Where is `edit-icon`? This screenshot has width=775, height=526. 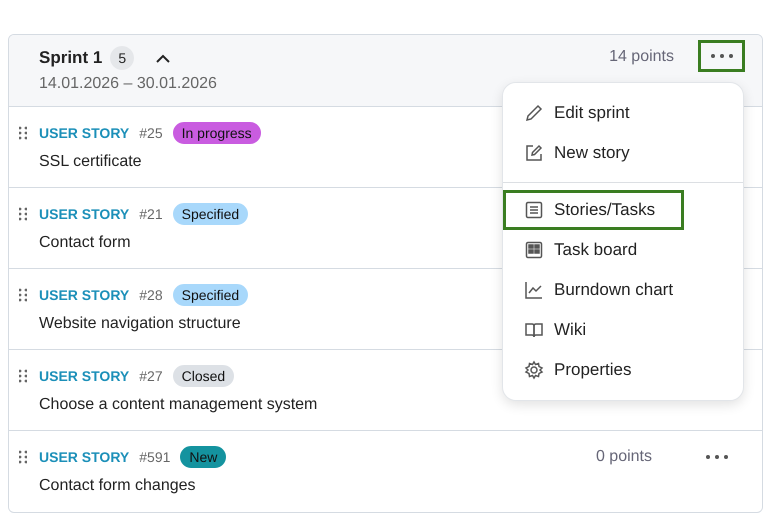
edit-icon is located at coordinates (534, 153).